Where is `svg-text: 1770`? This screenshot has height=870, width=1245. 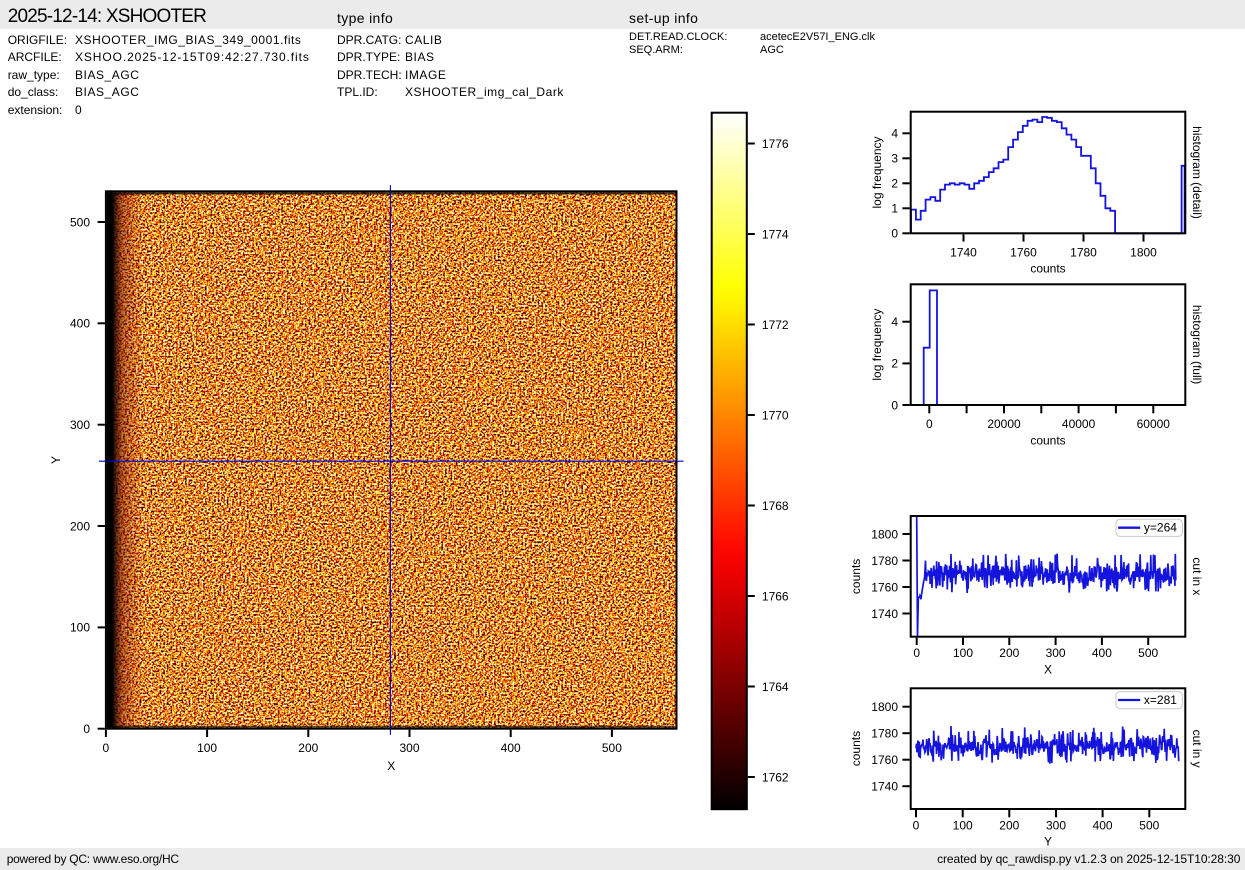 svg-text: 1770 is located at coordinates (775, 415).